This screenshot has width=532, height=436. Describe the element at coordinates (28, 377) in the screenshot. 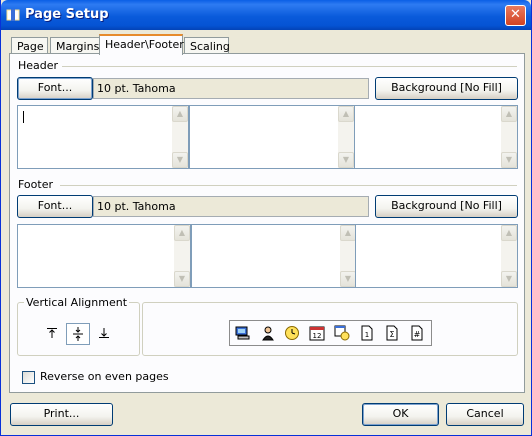

I see `reverse-even-pages-checkbox` at that location.